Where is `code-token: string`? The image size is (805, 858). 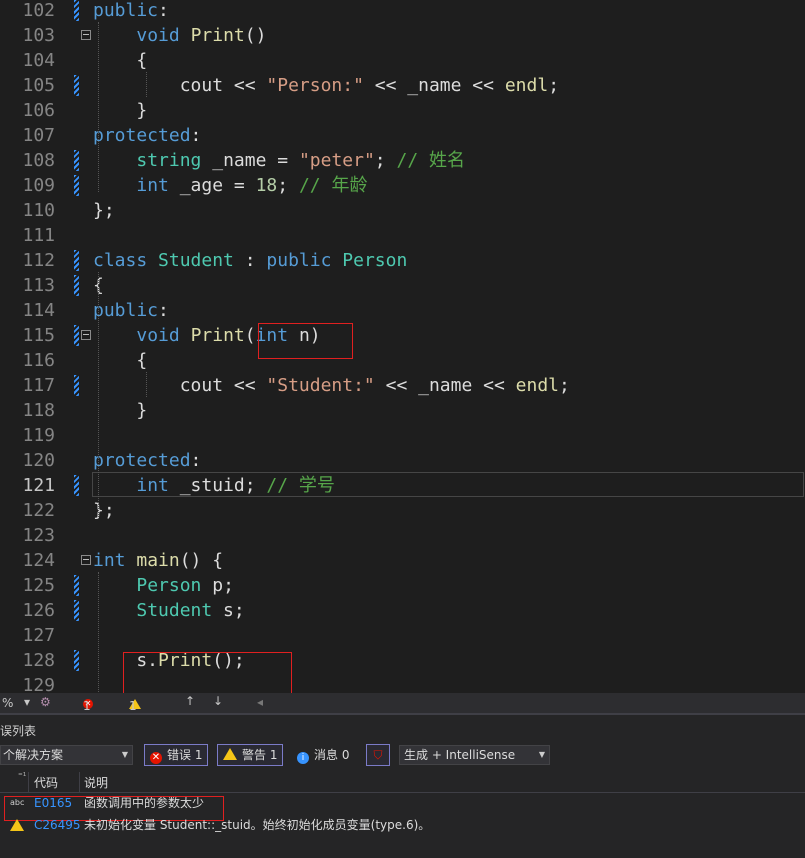
code-token: string is located at coordinates (169, 160).